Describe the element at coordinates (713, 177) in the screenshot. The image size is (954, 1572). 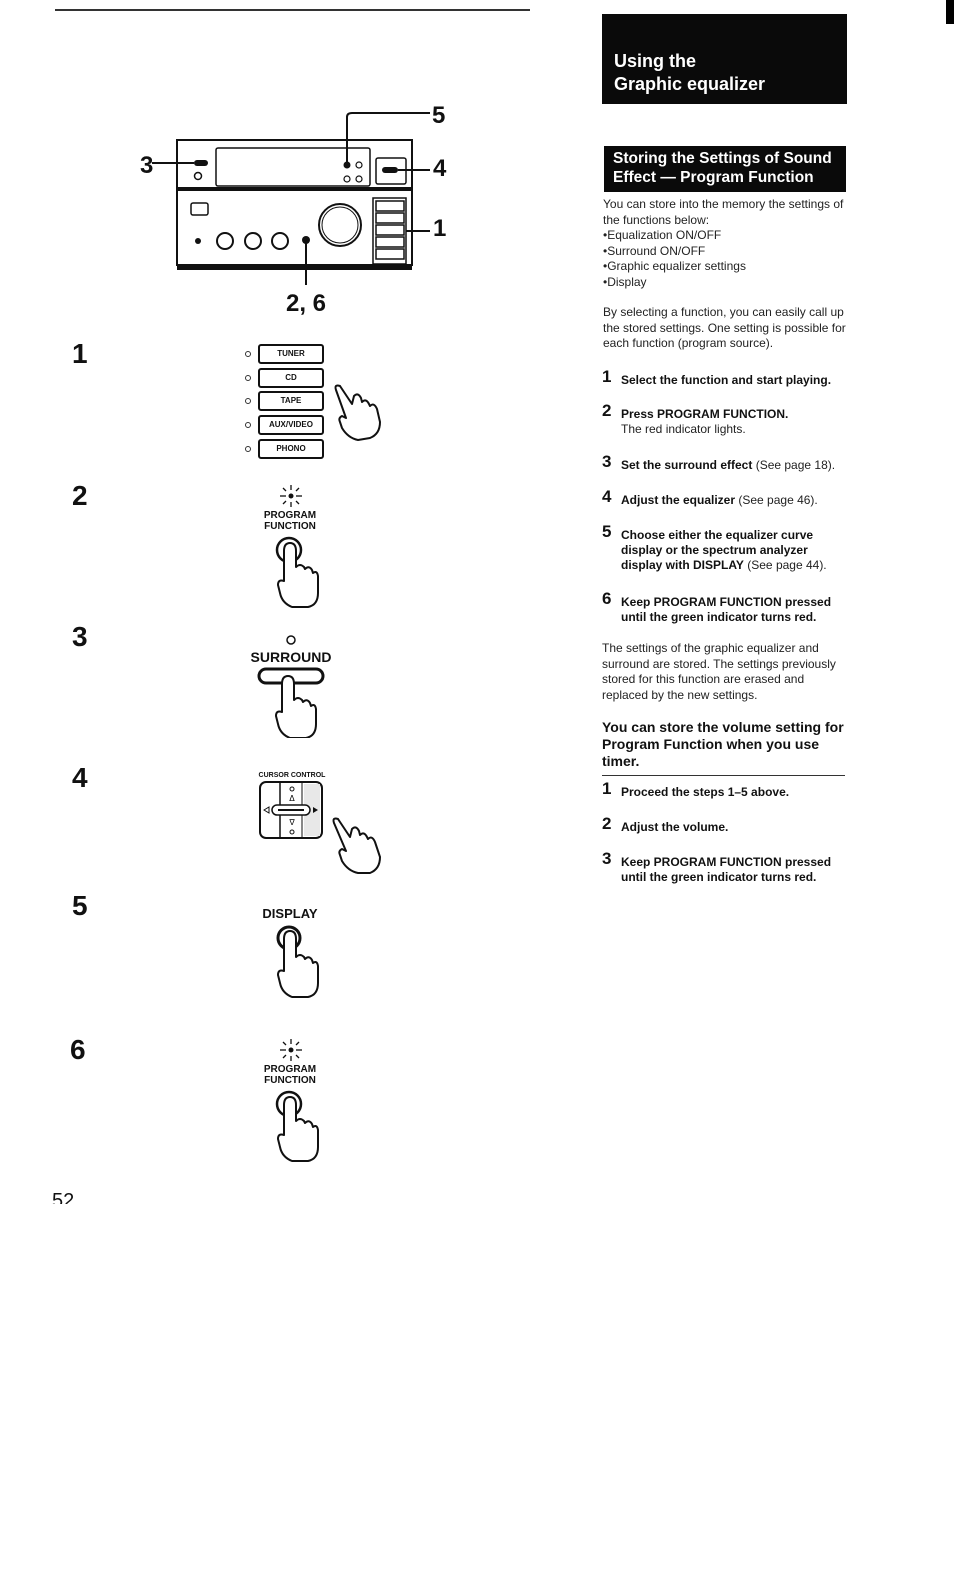
I see `section-title-line: Effect — Program Function` at that location.